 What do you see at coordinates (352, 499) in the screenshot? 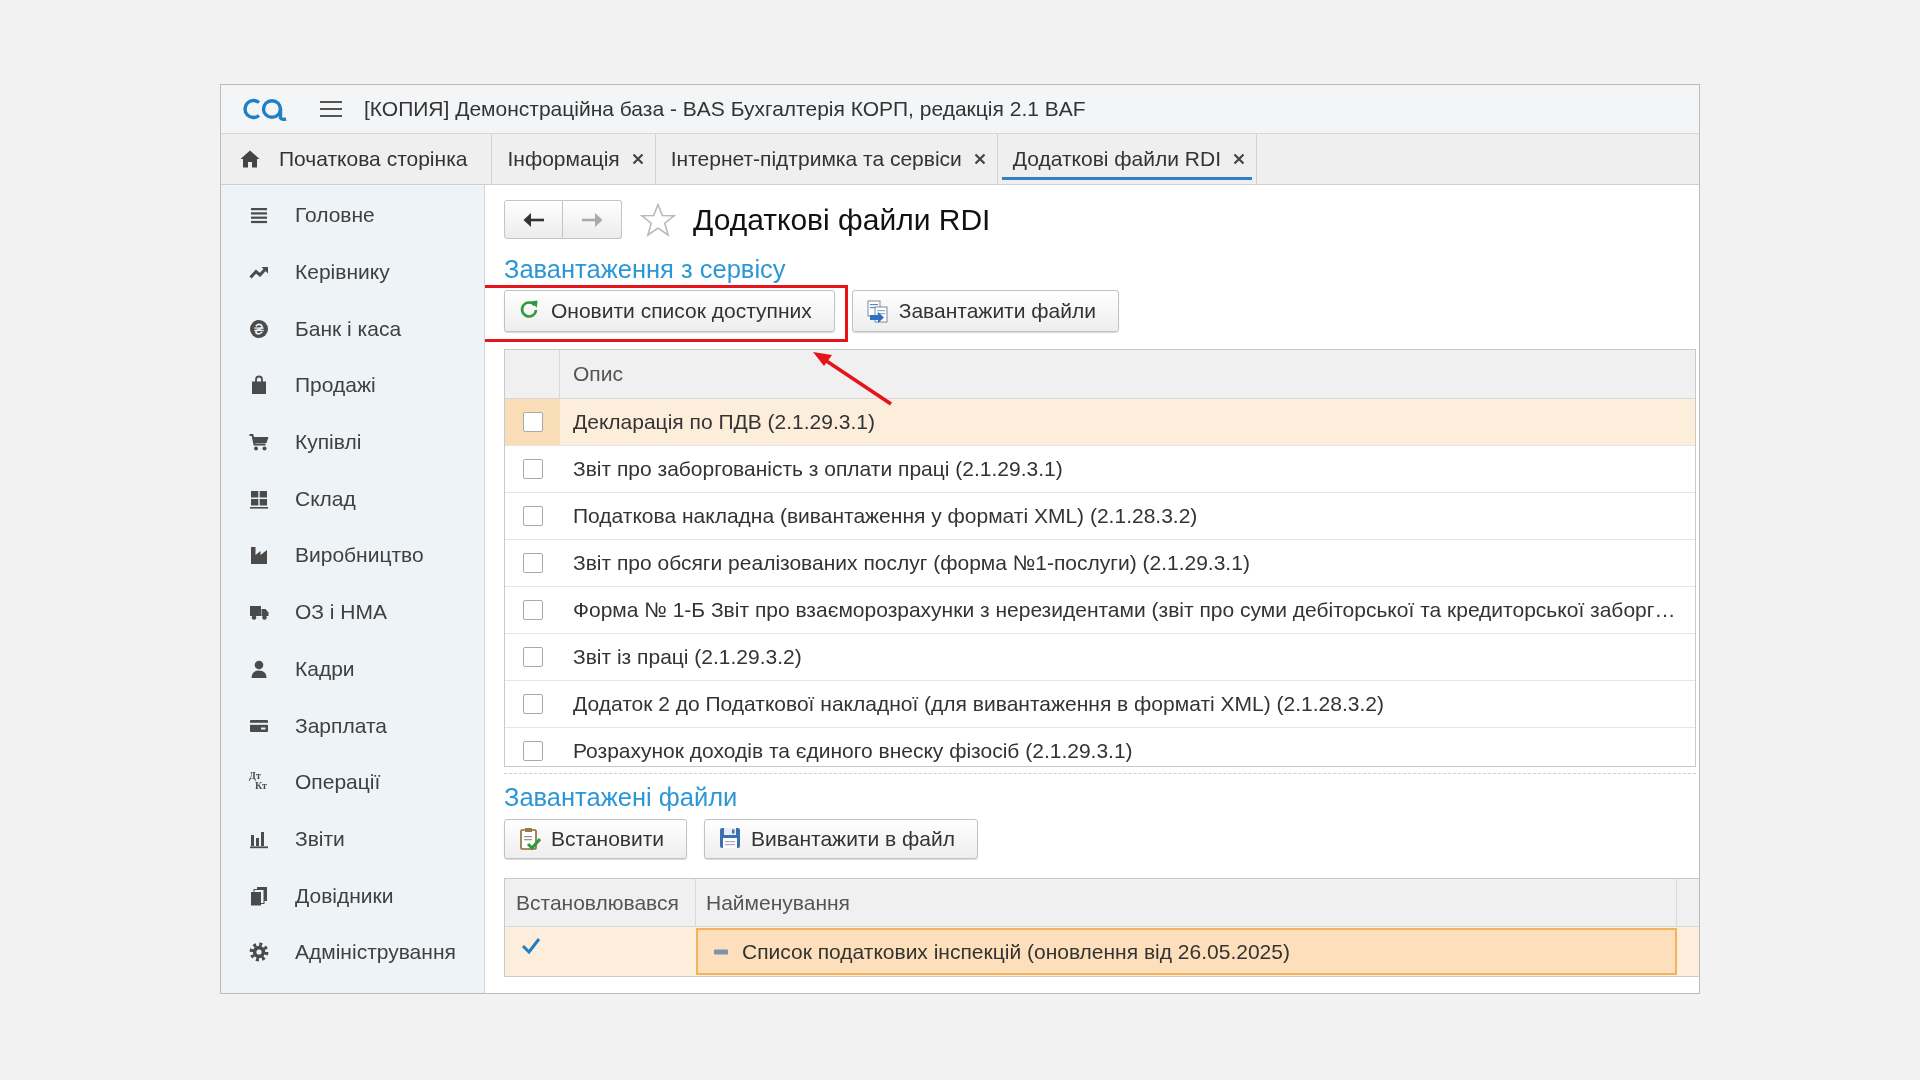
I see `sidebar-item: Склад` at bounding box center [352, 499].